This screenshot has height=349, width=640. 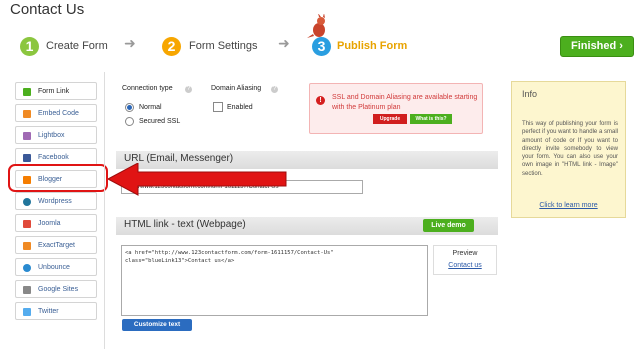 What do you see at coordinates (185, 224) in the screenshot?
I see `html-section-title: HTML link - text (Webpage)` at bounding box center [185, 224].